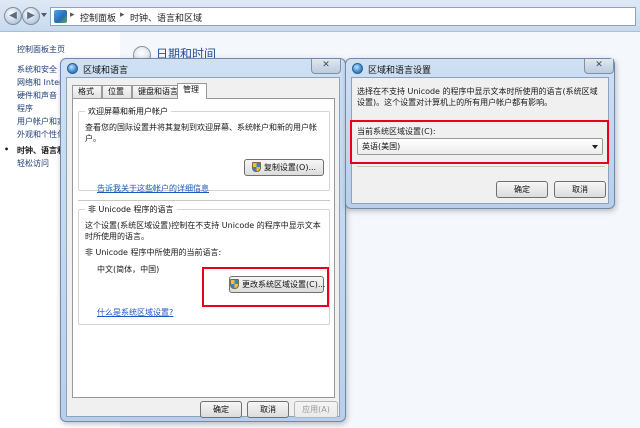 Image resolution: width=640 pixels, height=428 pixels. I want to click on sidebar-item-appearance: 外观和个性化, so click(41, 134).